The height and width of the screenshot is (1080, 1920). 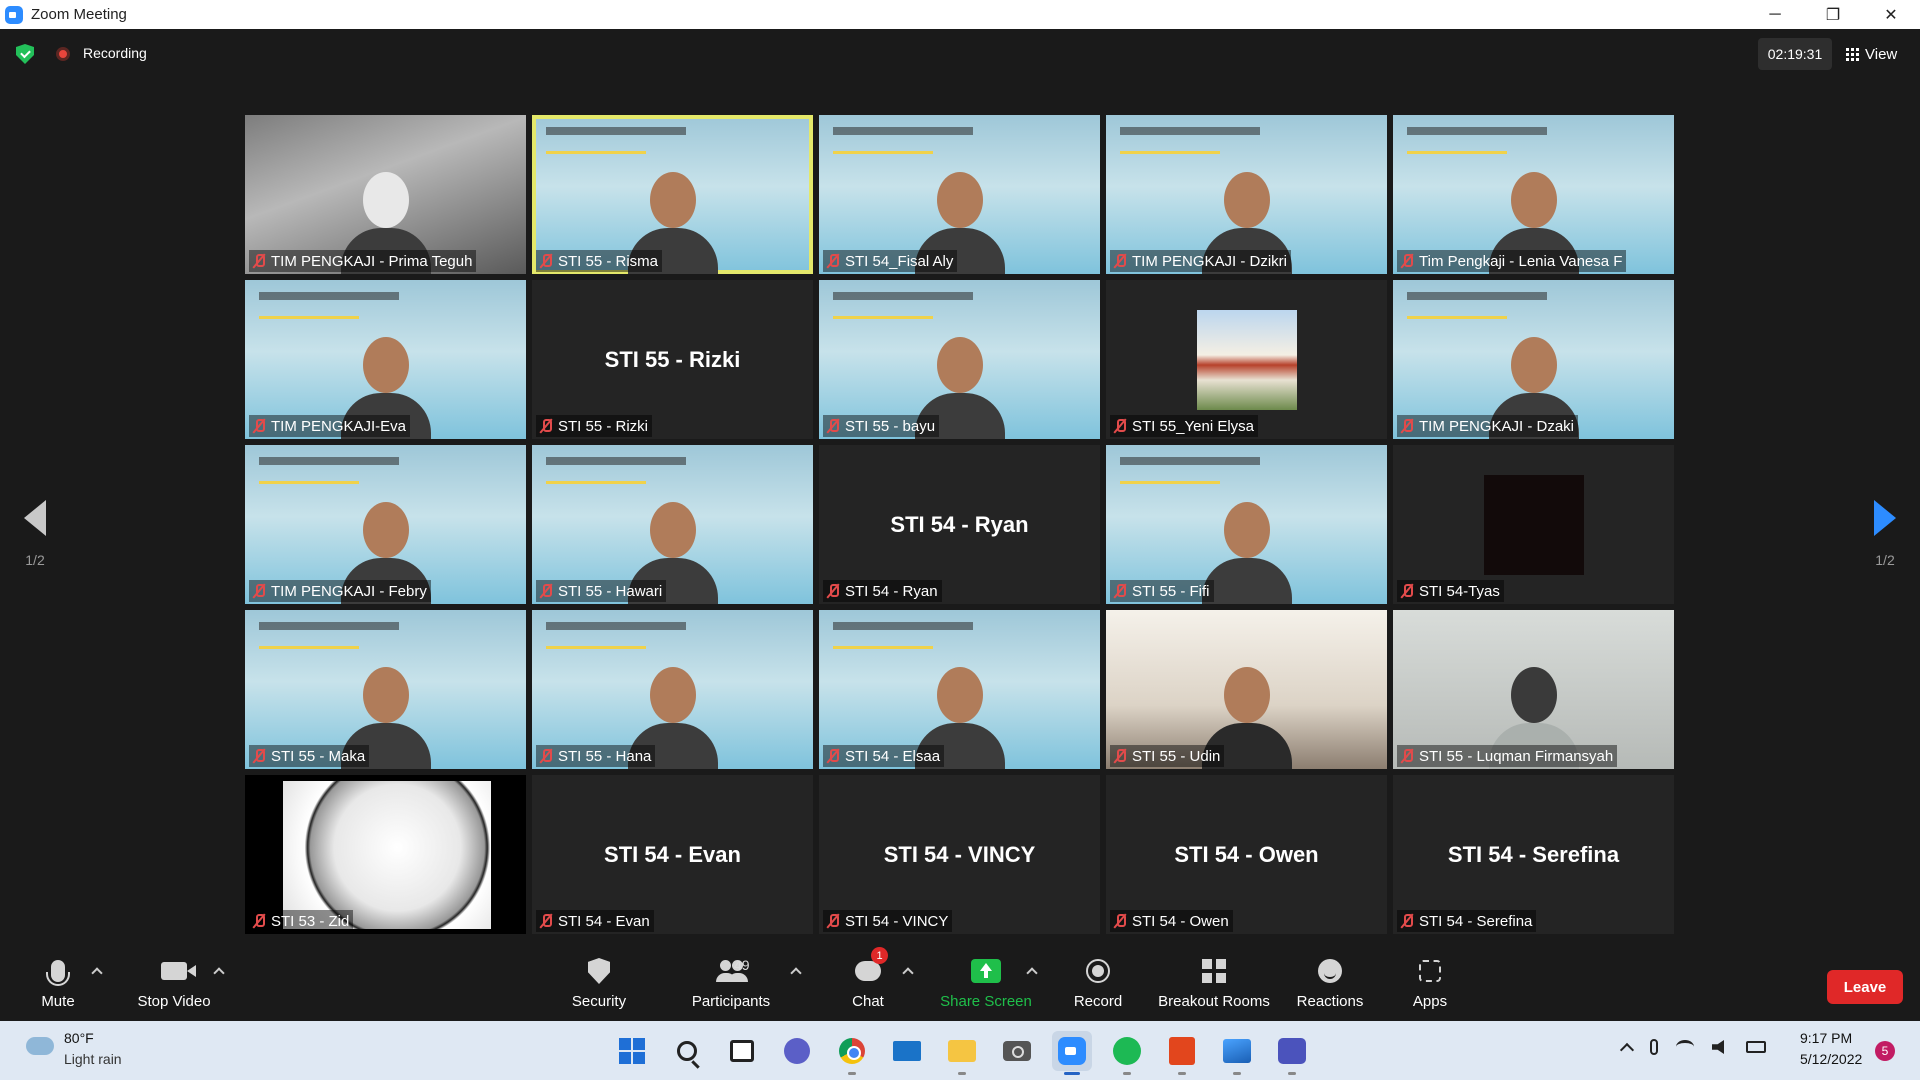 What do you see at coordinates (97, 973) in the screenshot?
I see `audio-options-caret-icon` at bounding box center [97, 973].